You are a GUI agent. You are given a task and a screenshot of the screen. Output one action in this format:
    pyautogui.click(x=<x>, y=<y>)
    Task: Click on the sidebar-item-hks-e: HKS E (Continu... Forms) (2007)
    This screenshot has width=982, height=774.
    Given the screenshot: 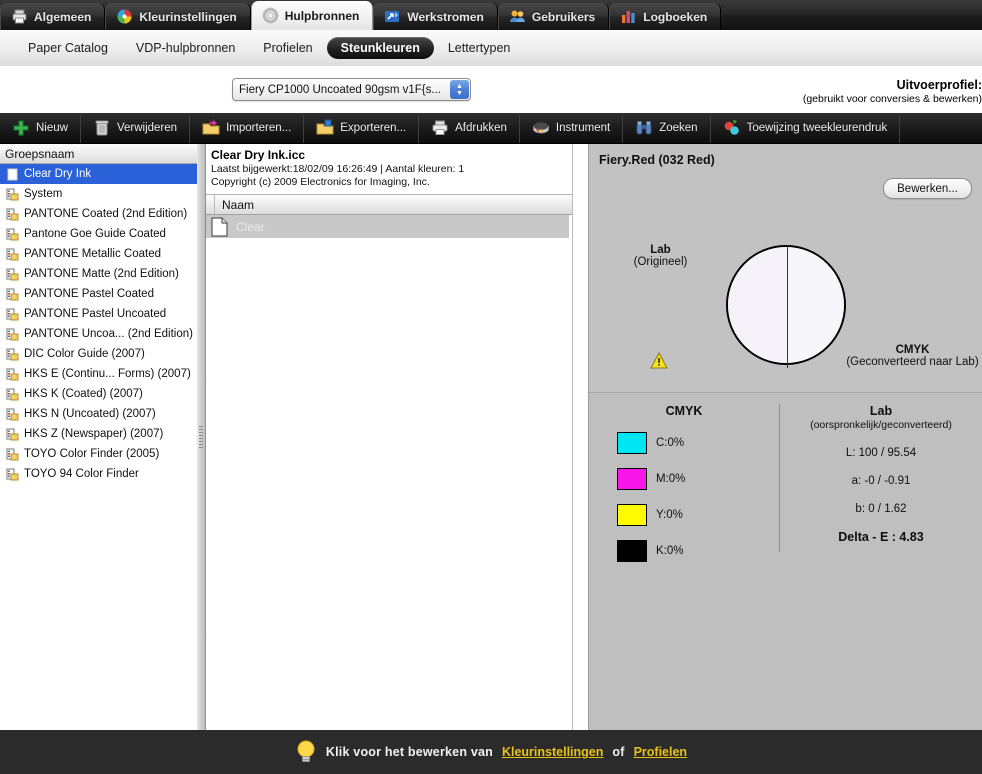 What is the action you would take?
    pyautogui.click(x=98, y=374)
    